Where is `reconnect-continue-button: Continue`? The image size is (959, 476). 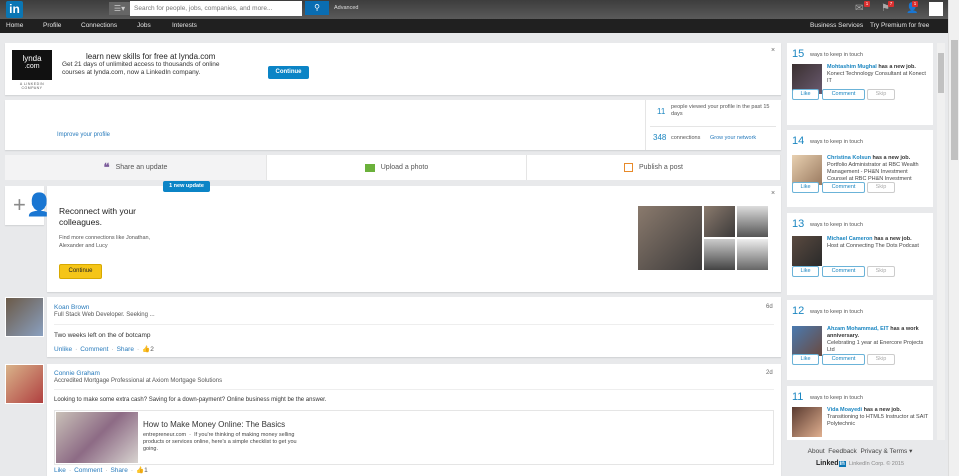
reconnect-continue-button: Continue is located at coordinates (80, 271).